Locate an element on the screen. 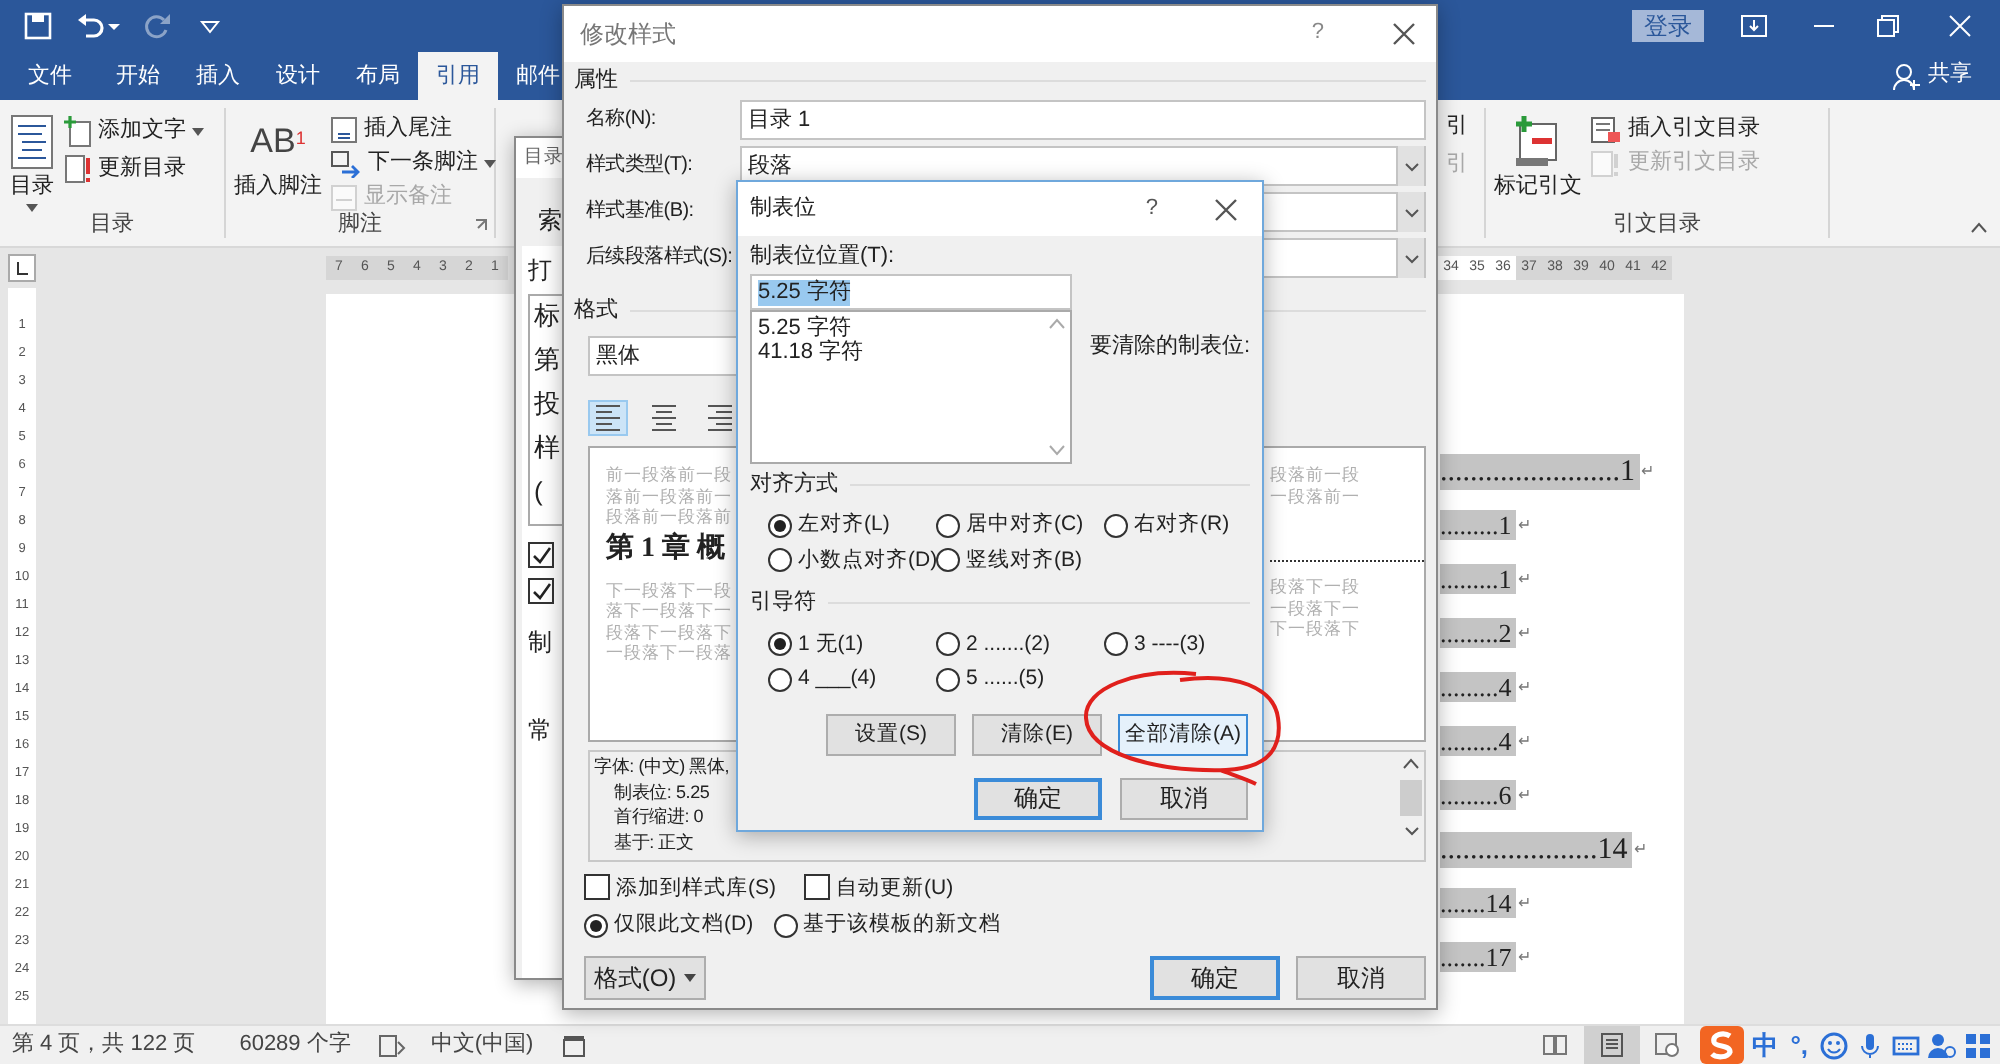 Image resolution: width=2000 pixels, height=1064 pixels. ribbon-tab: 布局 is located at coordinates (378, 76).